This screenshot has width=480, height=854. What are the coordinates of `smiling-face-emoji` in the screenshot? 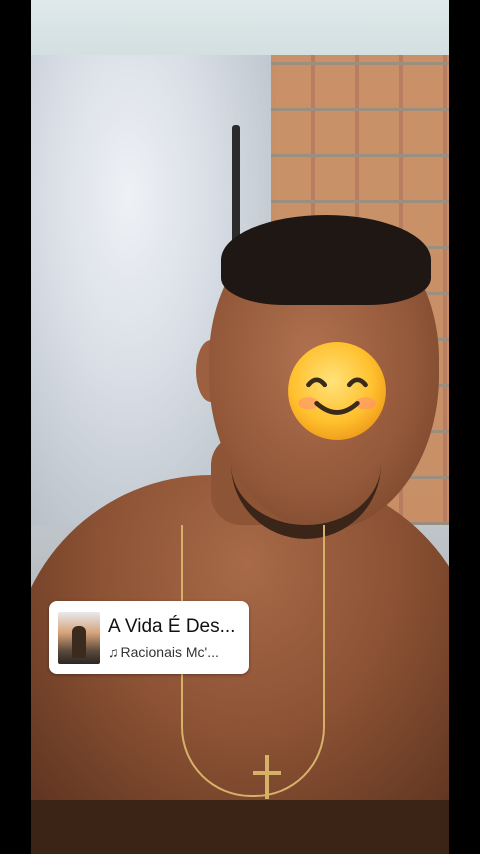 It's located at (337, 391).